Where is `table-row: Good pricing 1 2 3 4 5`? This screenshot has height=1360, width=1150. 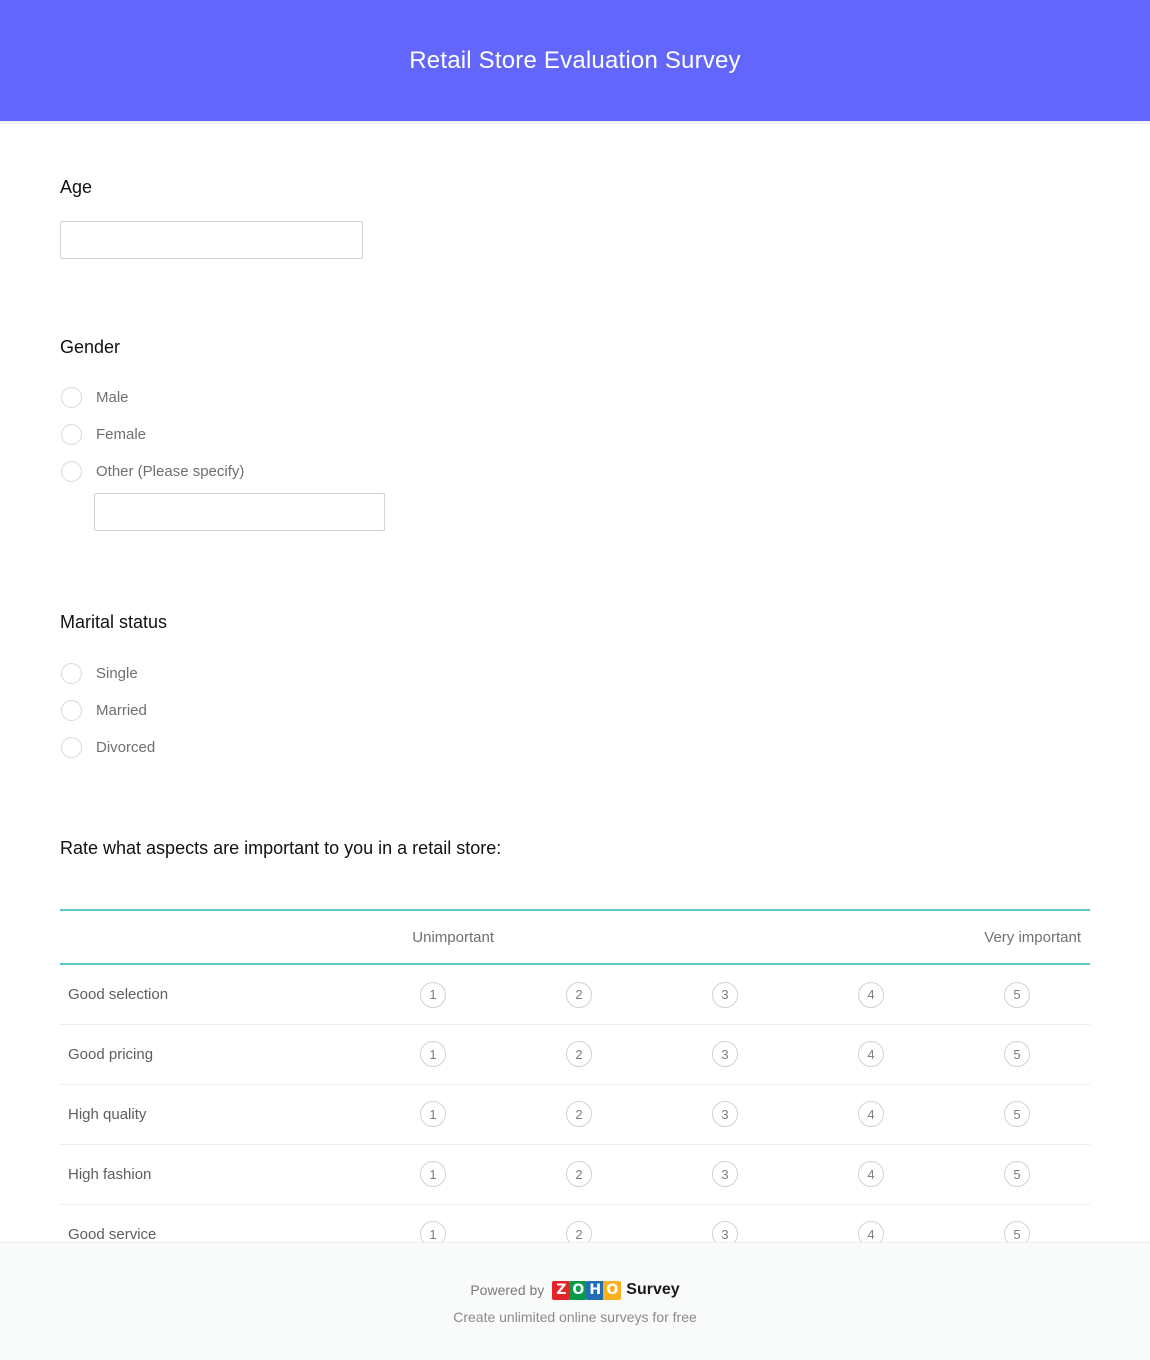
table-row: Good pricing 1 2 3 4 5 is located at coordinates (575, 1054).